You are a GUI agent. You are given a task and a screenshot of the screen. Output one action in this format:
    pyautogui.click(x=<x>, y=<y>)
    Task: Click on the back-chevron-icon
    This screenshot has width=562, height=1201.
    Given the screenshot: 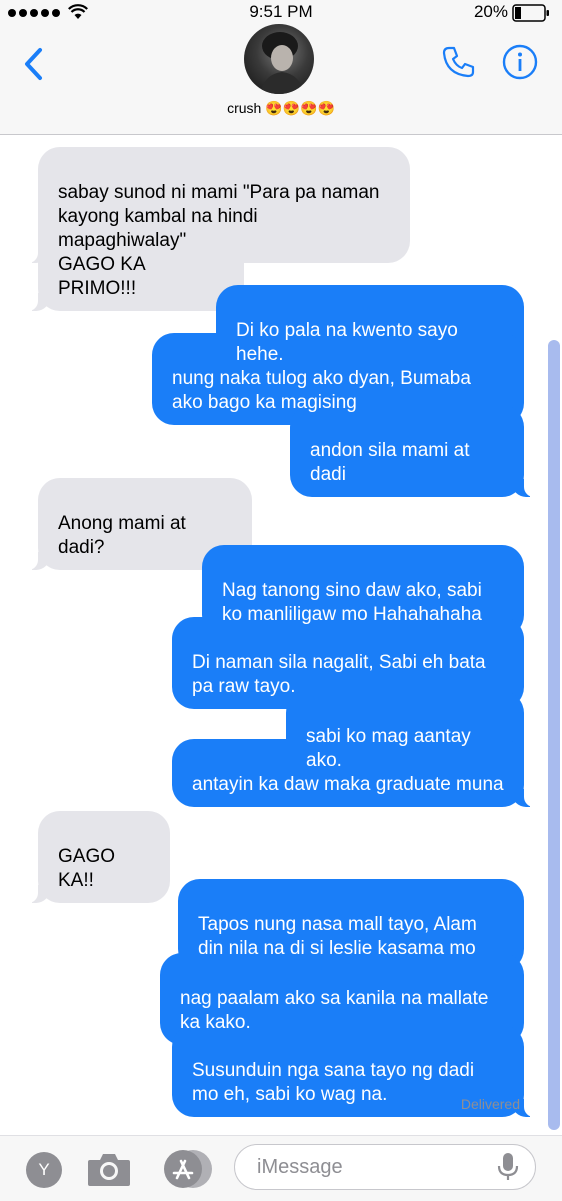 What is the action you would take?
    pyautogui.click(x=35, y=64)
    